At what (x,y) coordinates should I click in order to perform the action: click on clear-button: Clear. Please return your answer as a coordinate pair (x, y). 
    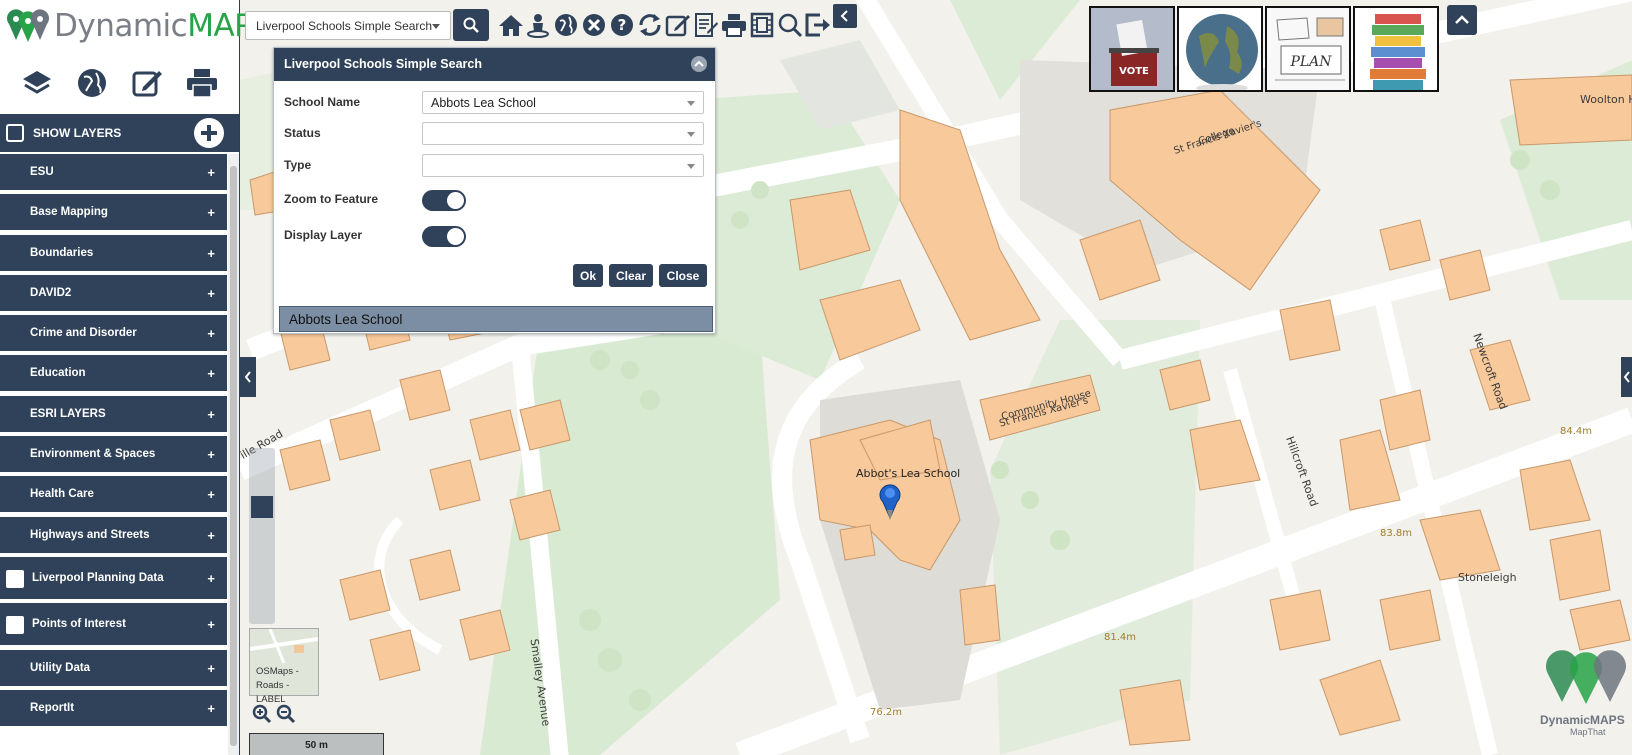
    Looking at the image, I should click on (631, 275).